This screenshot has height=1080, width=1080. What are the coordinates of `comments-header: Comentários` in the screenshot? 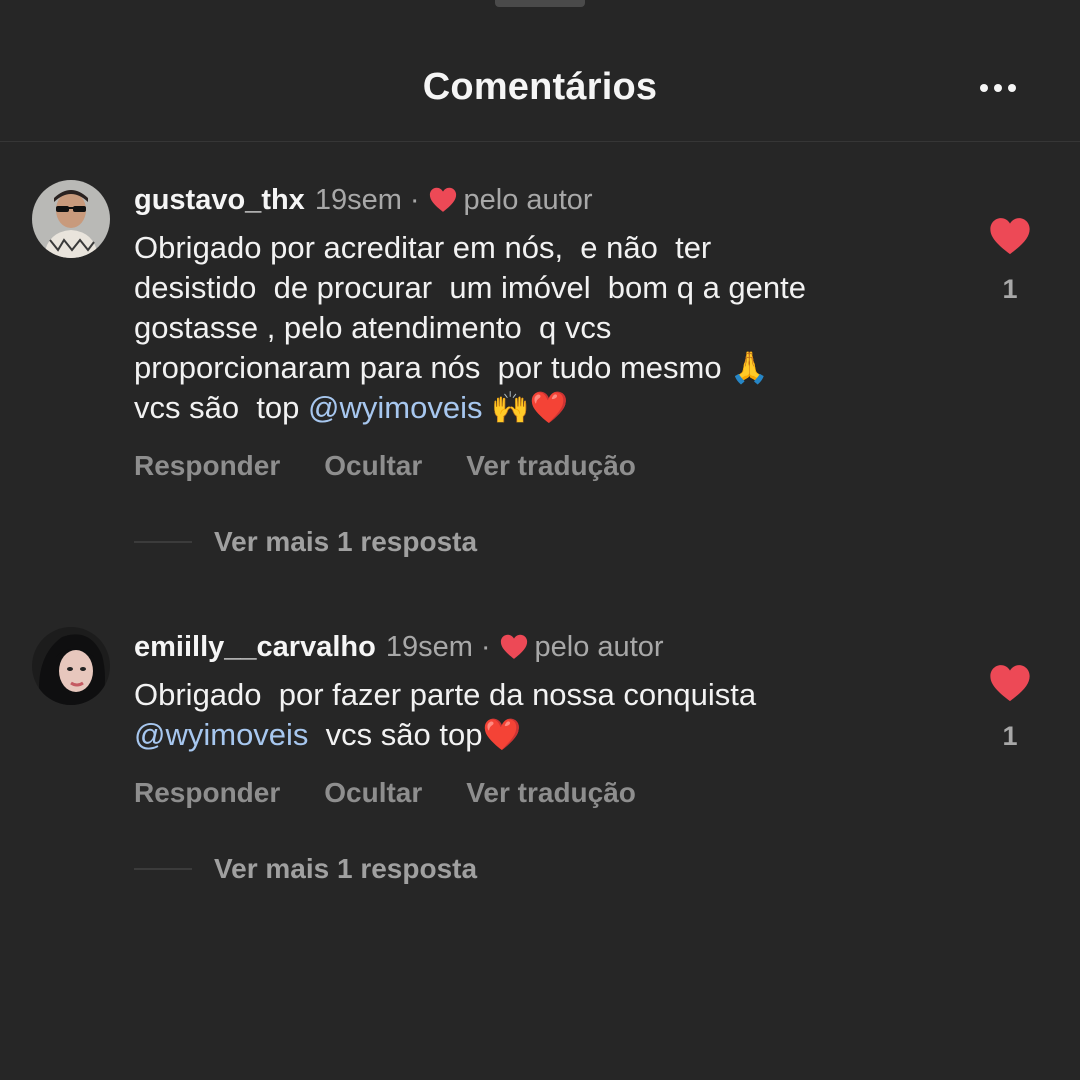 It's located at (540, 71).